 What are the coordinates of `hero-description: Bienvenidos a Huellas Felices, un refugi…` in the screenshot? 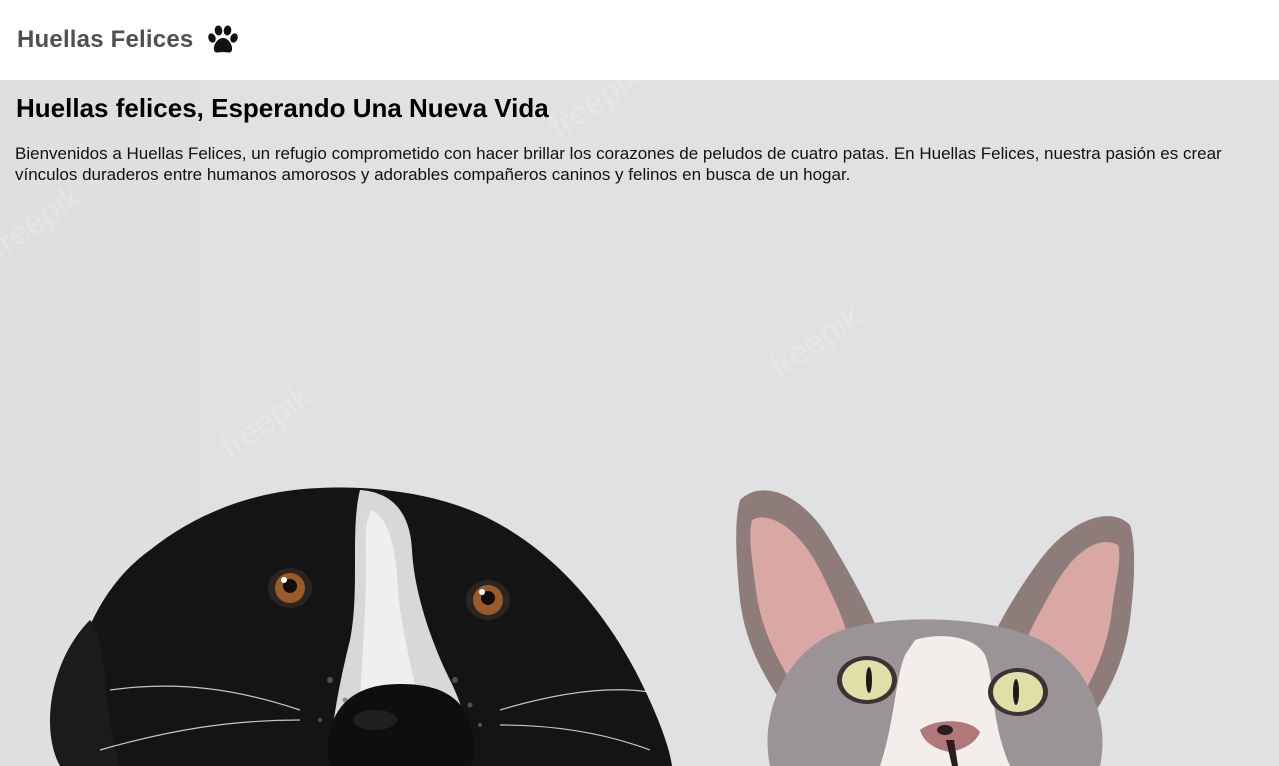 It's located at (618, 164).